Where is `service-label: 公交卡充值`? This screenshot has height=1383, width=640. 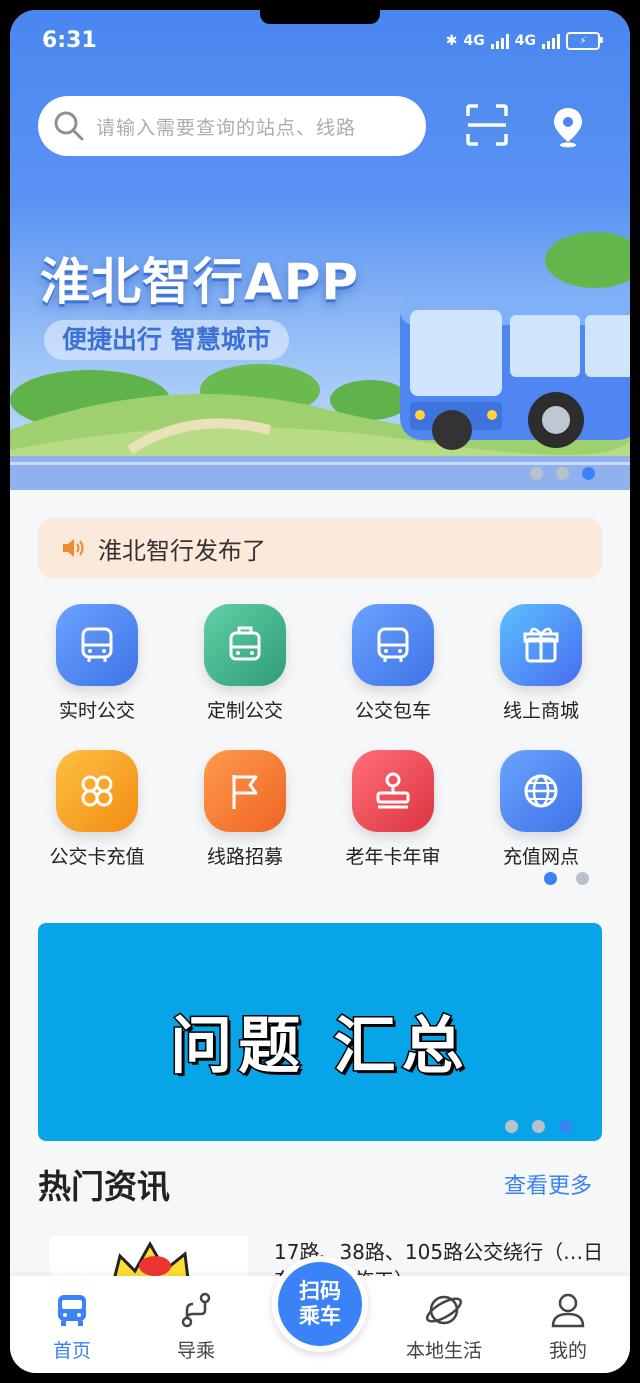 service-label: 公交卡充值 is located at coordinates (97, 857).